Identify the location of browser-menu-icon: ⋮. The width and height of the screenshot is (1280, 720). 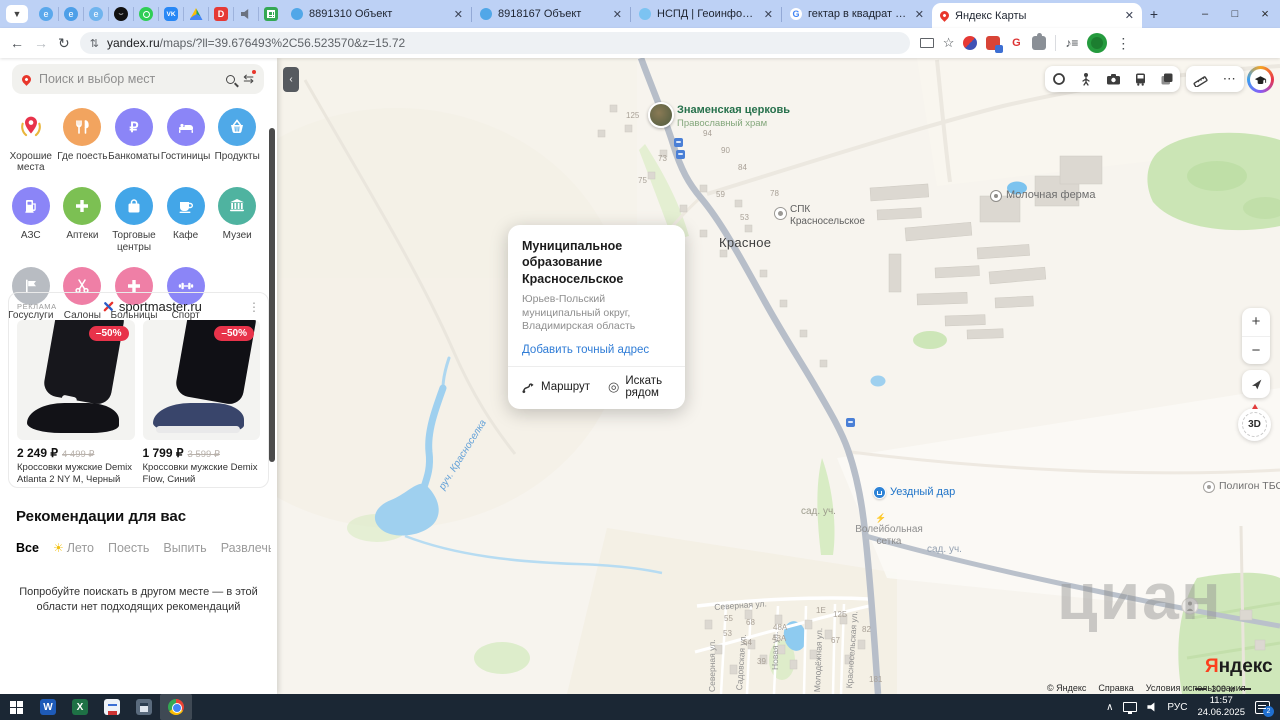
(1123, 43).